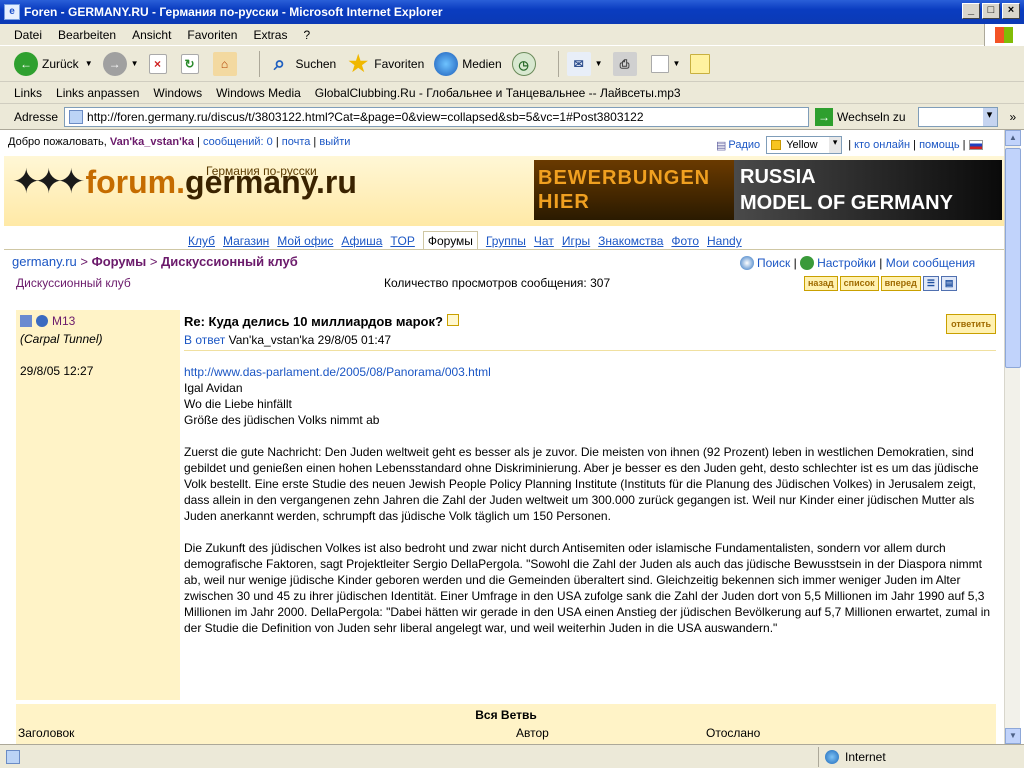 The height and width of the screenshot is (768, 1024). I want to click on in-reply-link: В ответ, so click(204, 340).